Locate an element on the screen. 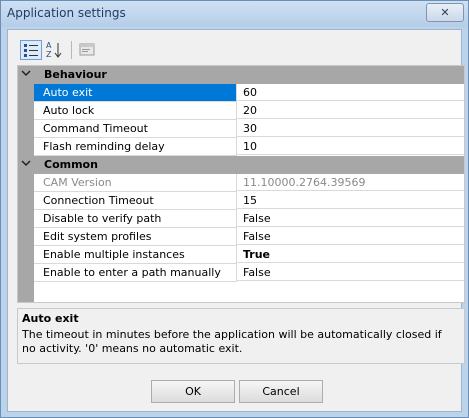 The height and width of the screenshot is (418, 469). property-value: True is located at coordinates (350, 254).